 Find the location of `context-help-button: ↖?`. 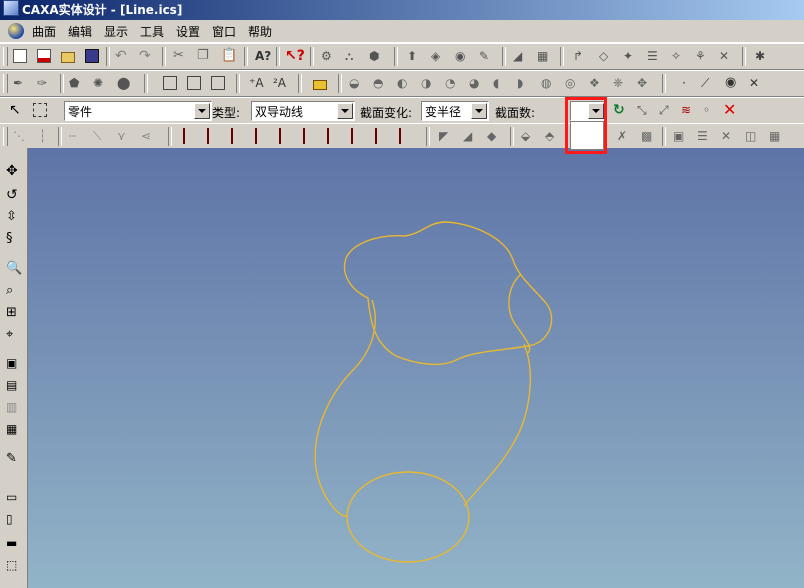

context-help-button: ↖? is located at coordinates (293, 56).